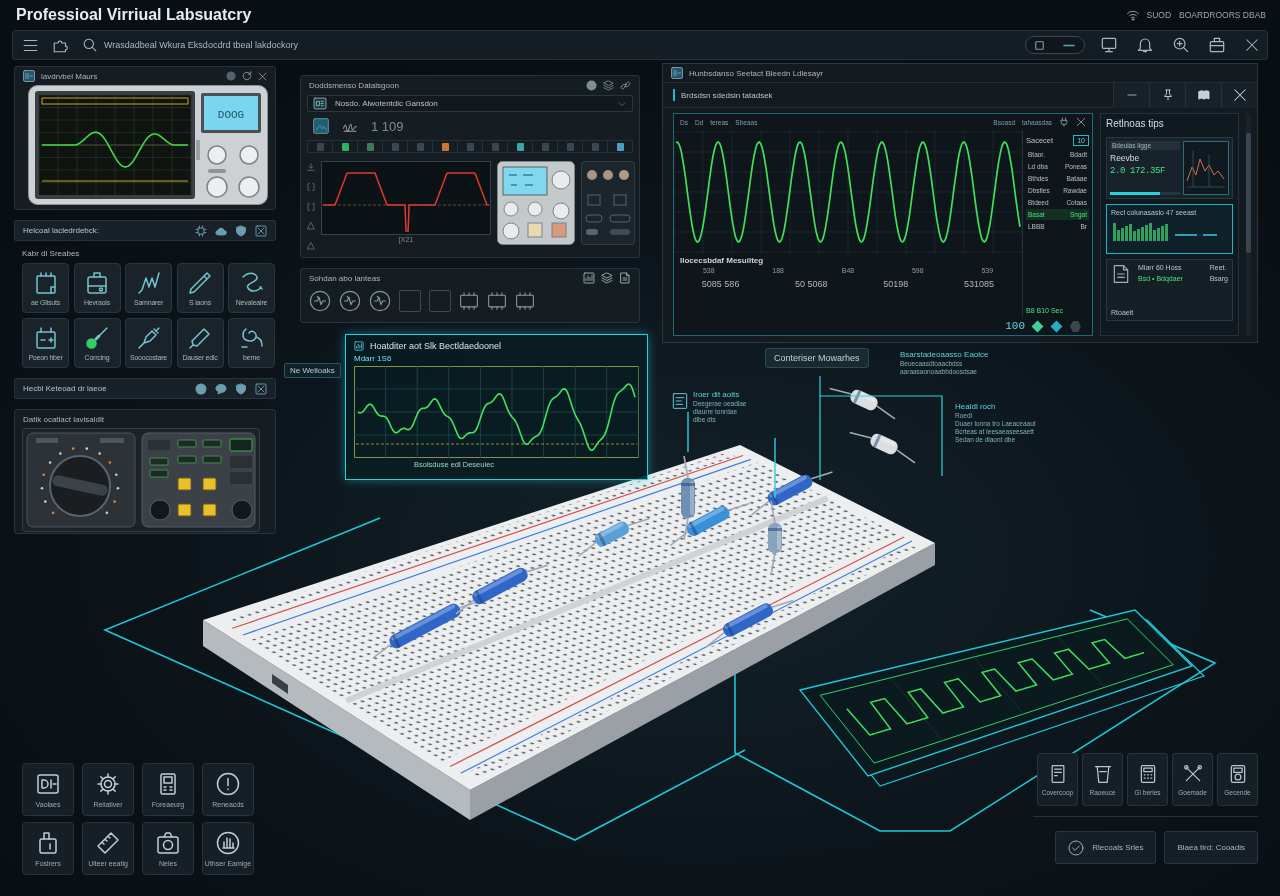  Describe the element at coordinates (168, 842) in the screenshot. I see `camera-icon` at that location.